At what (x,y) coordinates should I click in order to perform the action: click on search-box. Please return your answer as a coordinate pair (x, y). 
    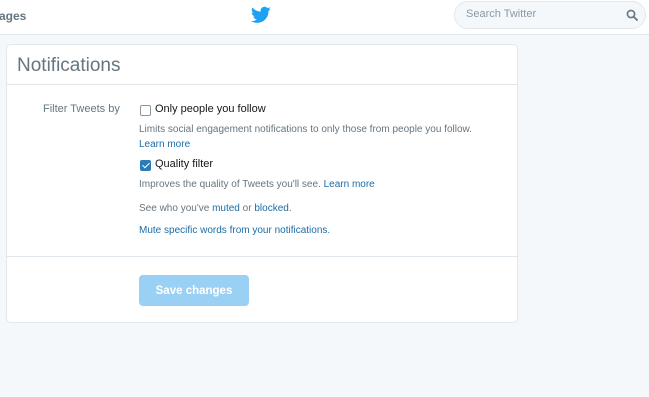
    Looking at the image, I should click on (550, 15).